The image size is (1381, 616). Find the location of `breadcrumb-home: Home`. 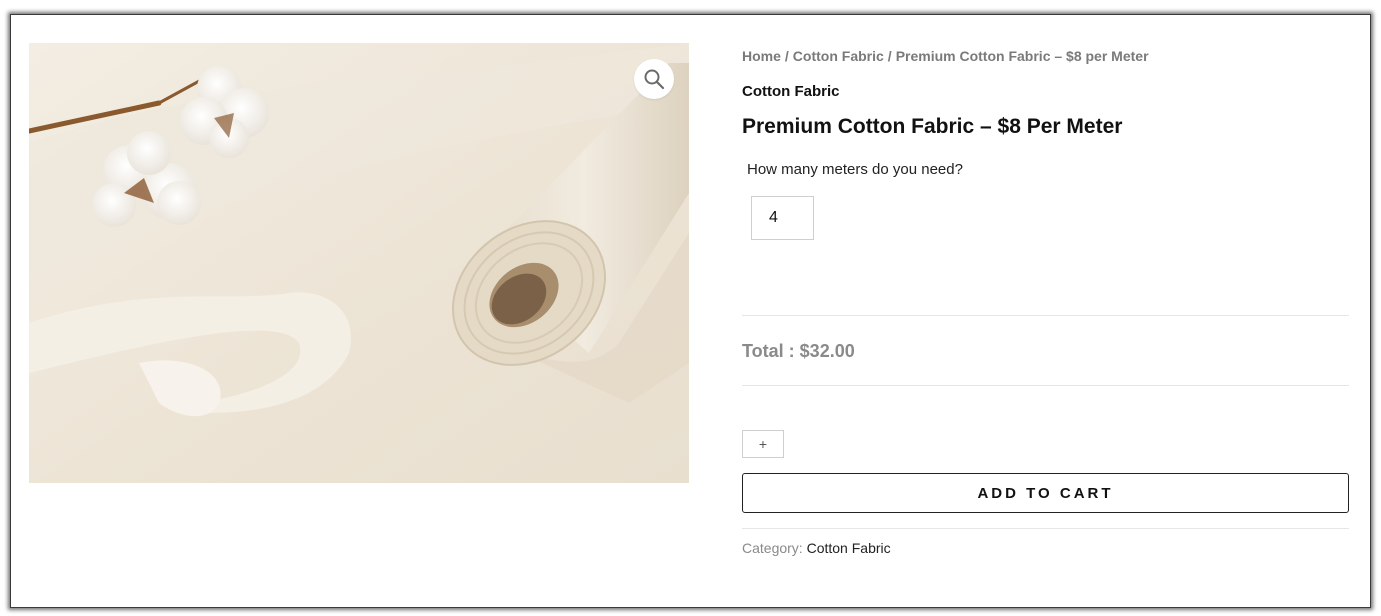

breadcrumb-home: Home is located at coordinates (761, 56).